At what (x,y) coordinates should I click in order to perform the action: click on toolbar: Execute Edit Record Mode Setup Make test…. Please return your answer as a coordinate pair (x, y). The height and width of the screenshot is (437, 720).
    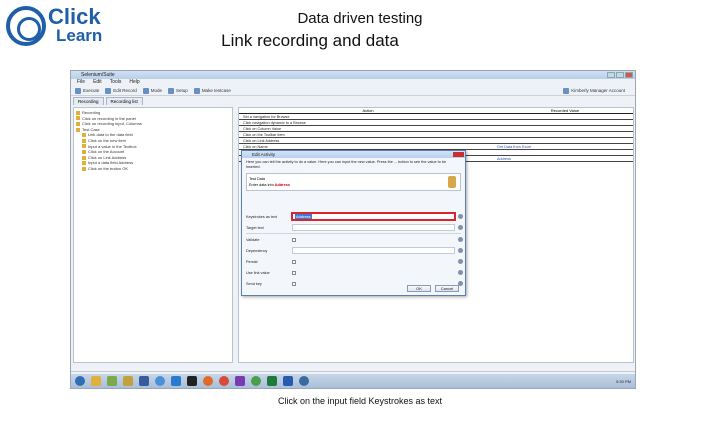
    Looking at the image, I should click on (353, 91).